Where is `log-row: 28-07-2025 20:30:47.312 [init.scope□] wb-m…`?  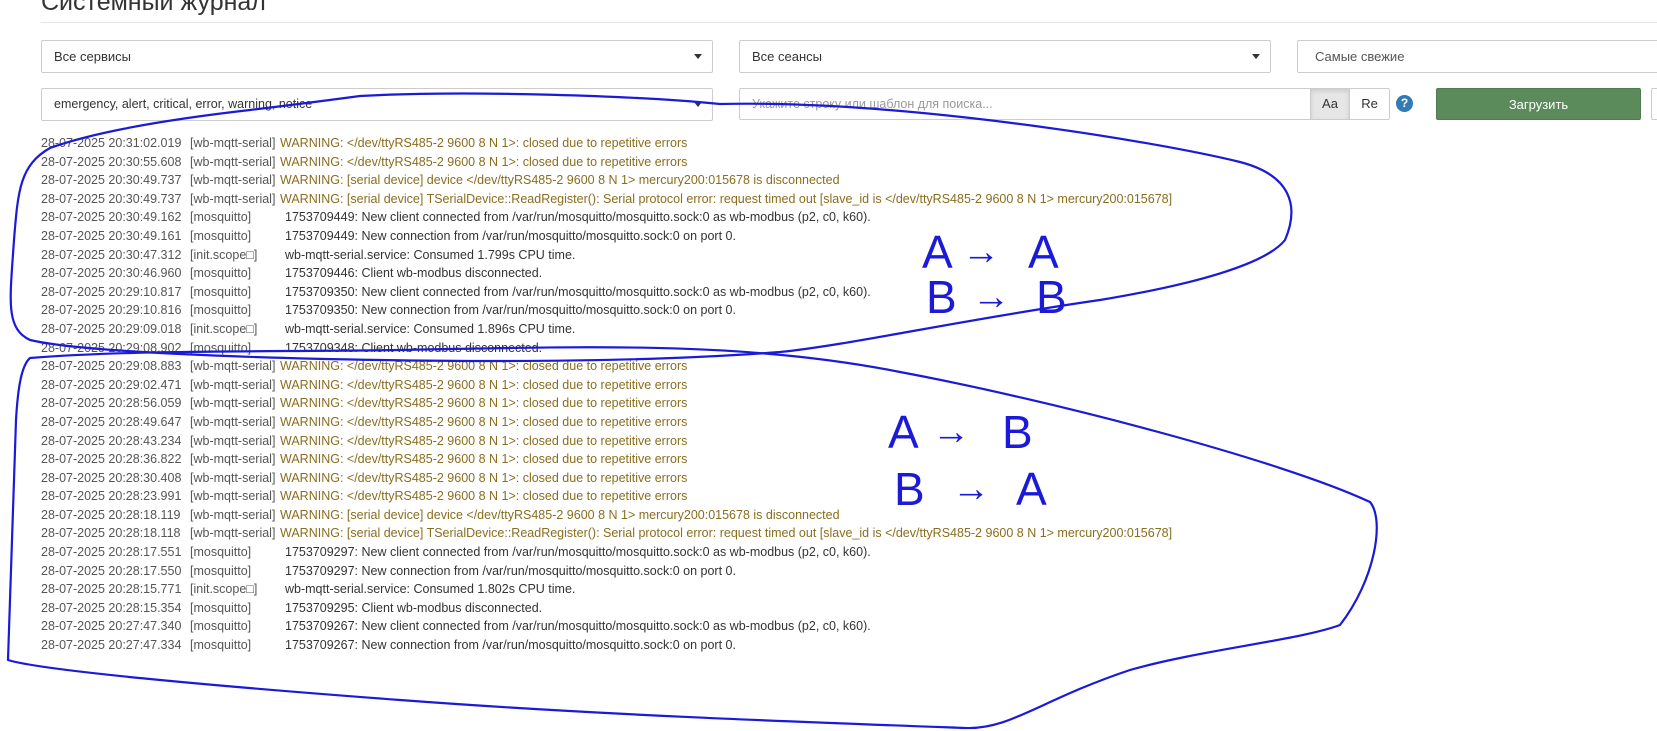 log-row: 28-07-2025 20:30:47.312 [init.scope□] wb-m… is located at coordinates (691, 255).